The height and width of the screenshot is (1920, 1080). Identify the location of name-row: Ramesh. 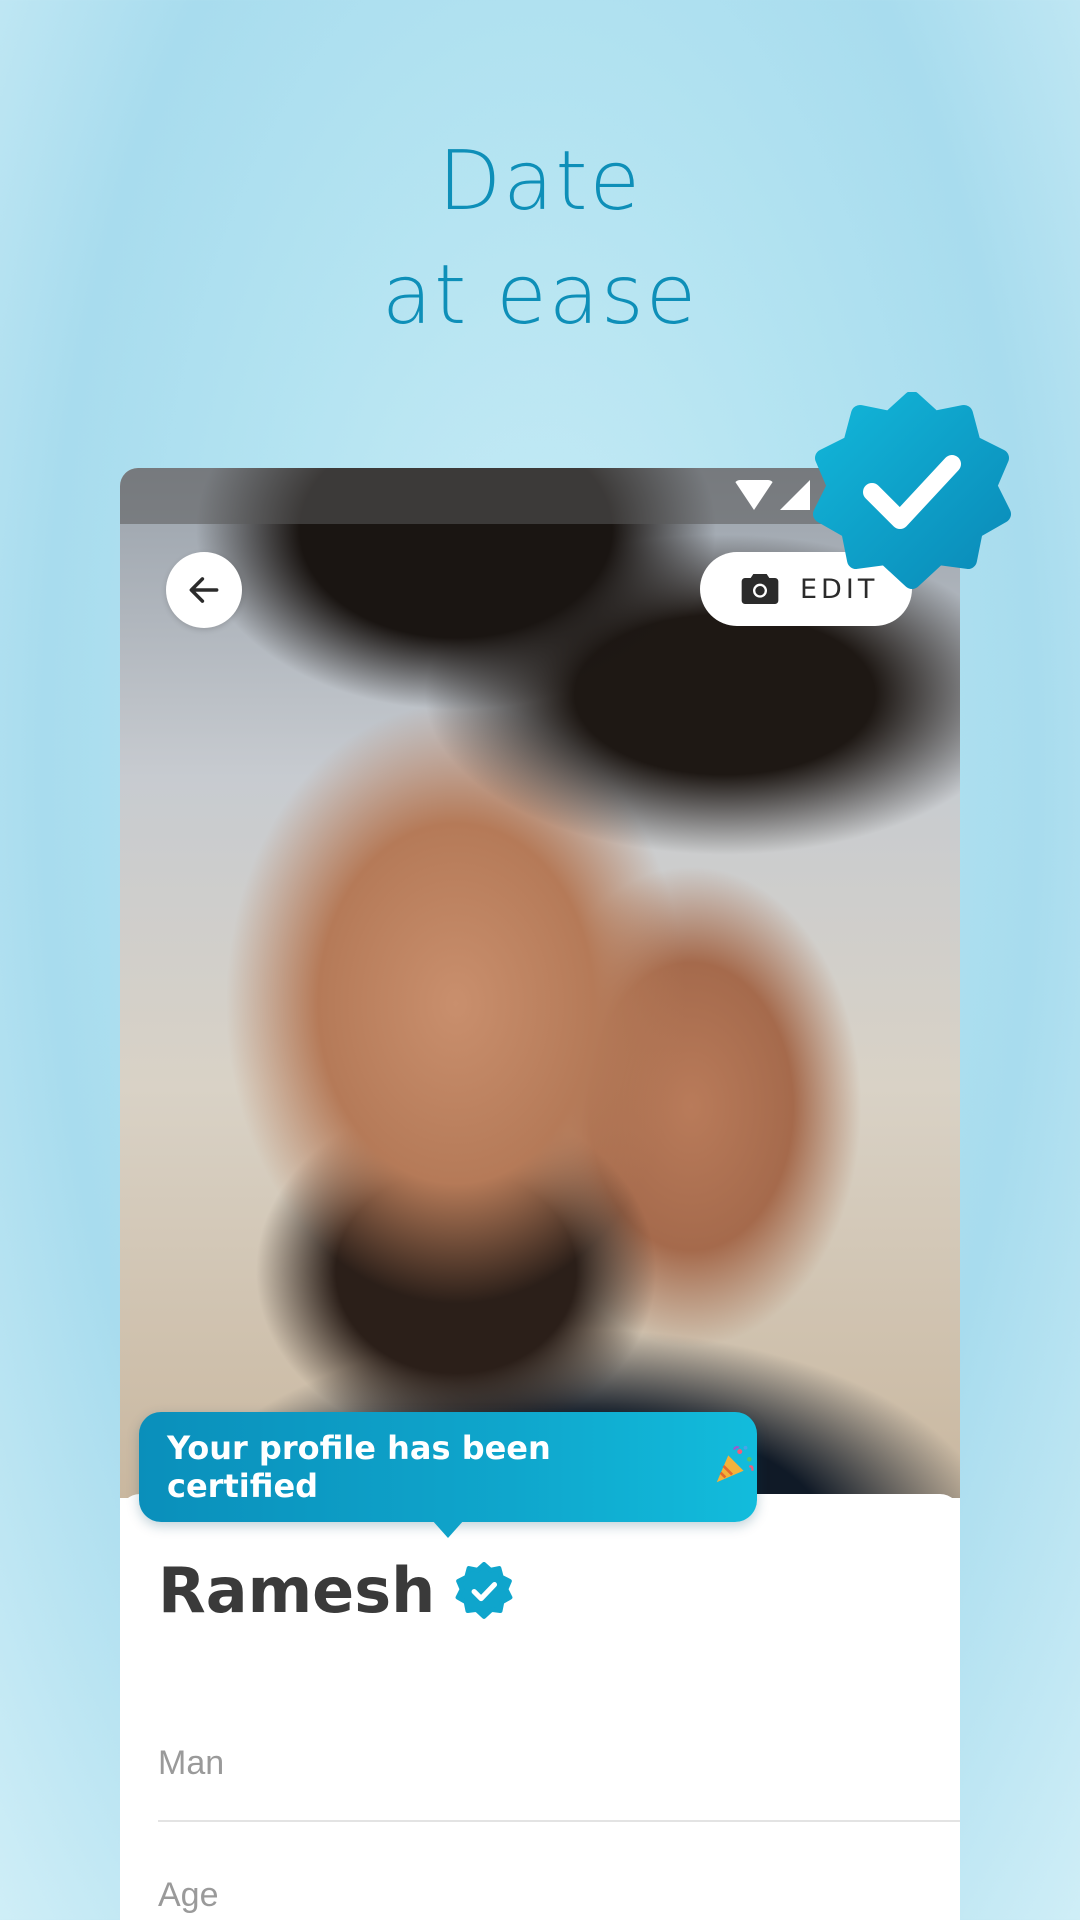
(335, 1590).